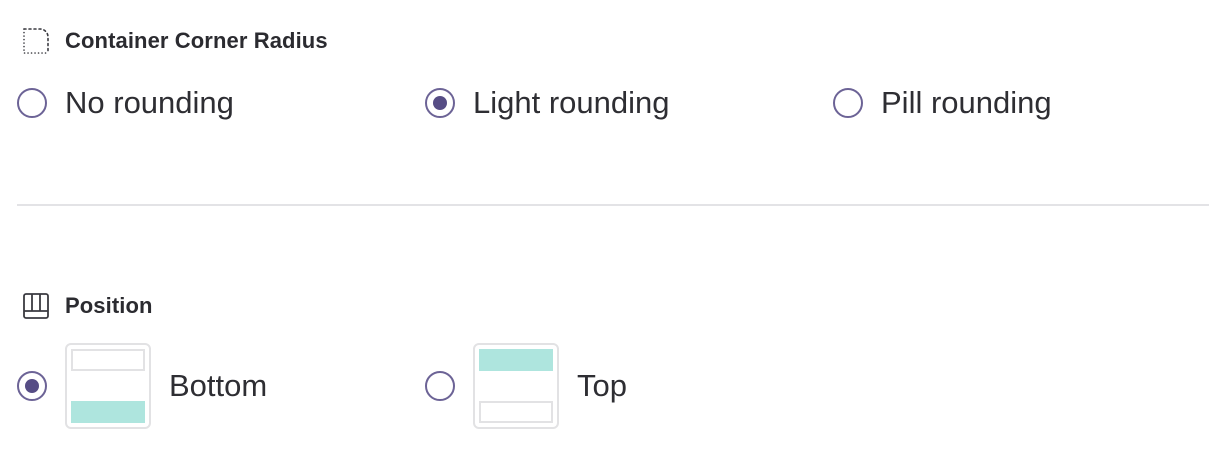  I want to click on corner-radius-title: Container Corner Radius, so click(196, 40).